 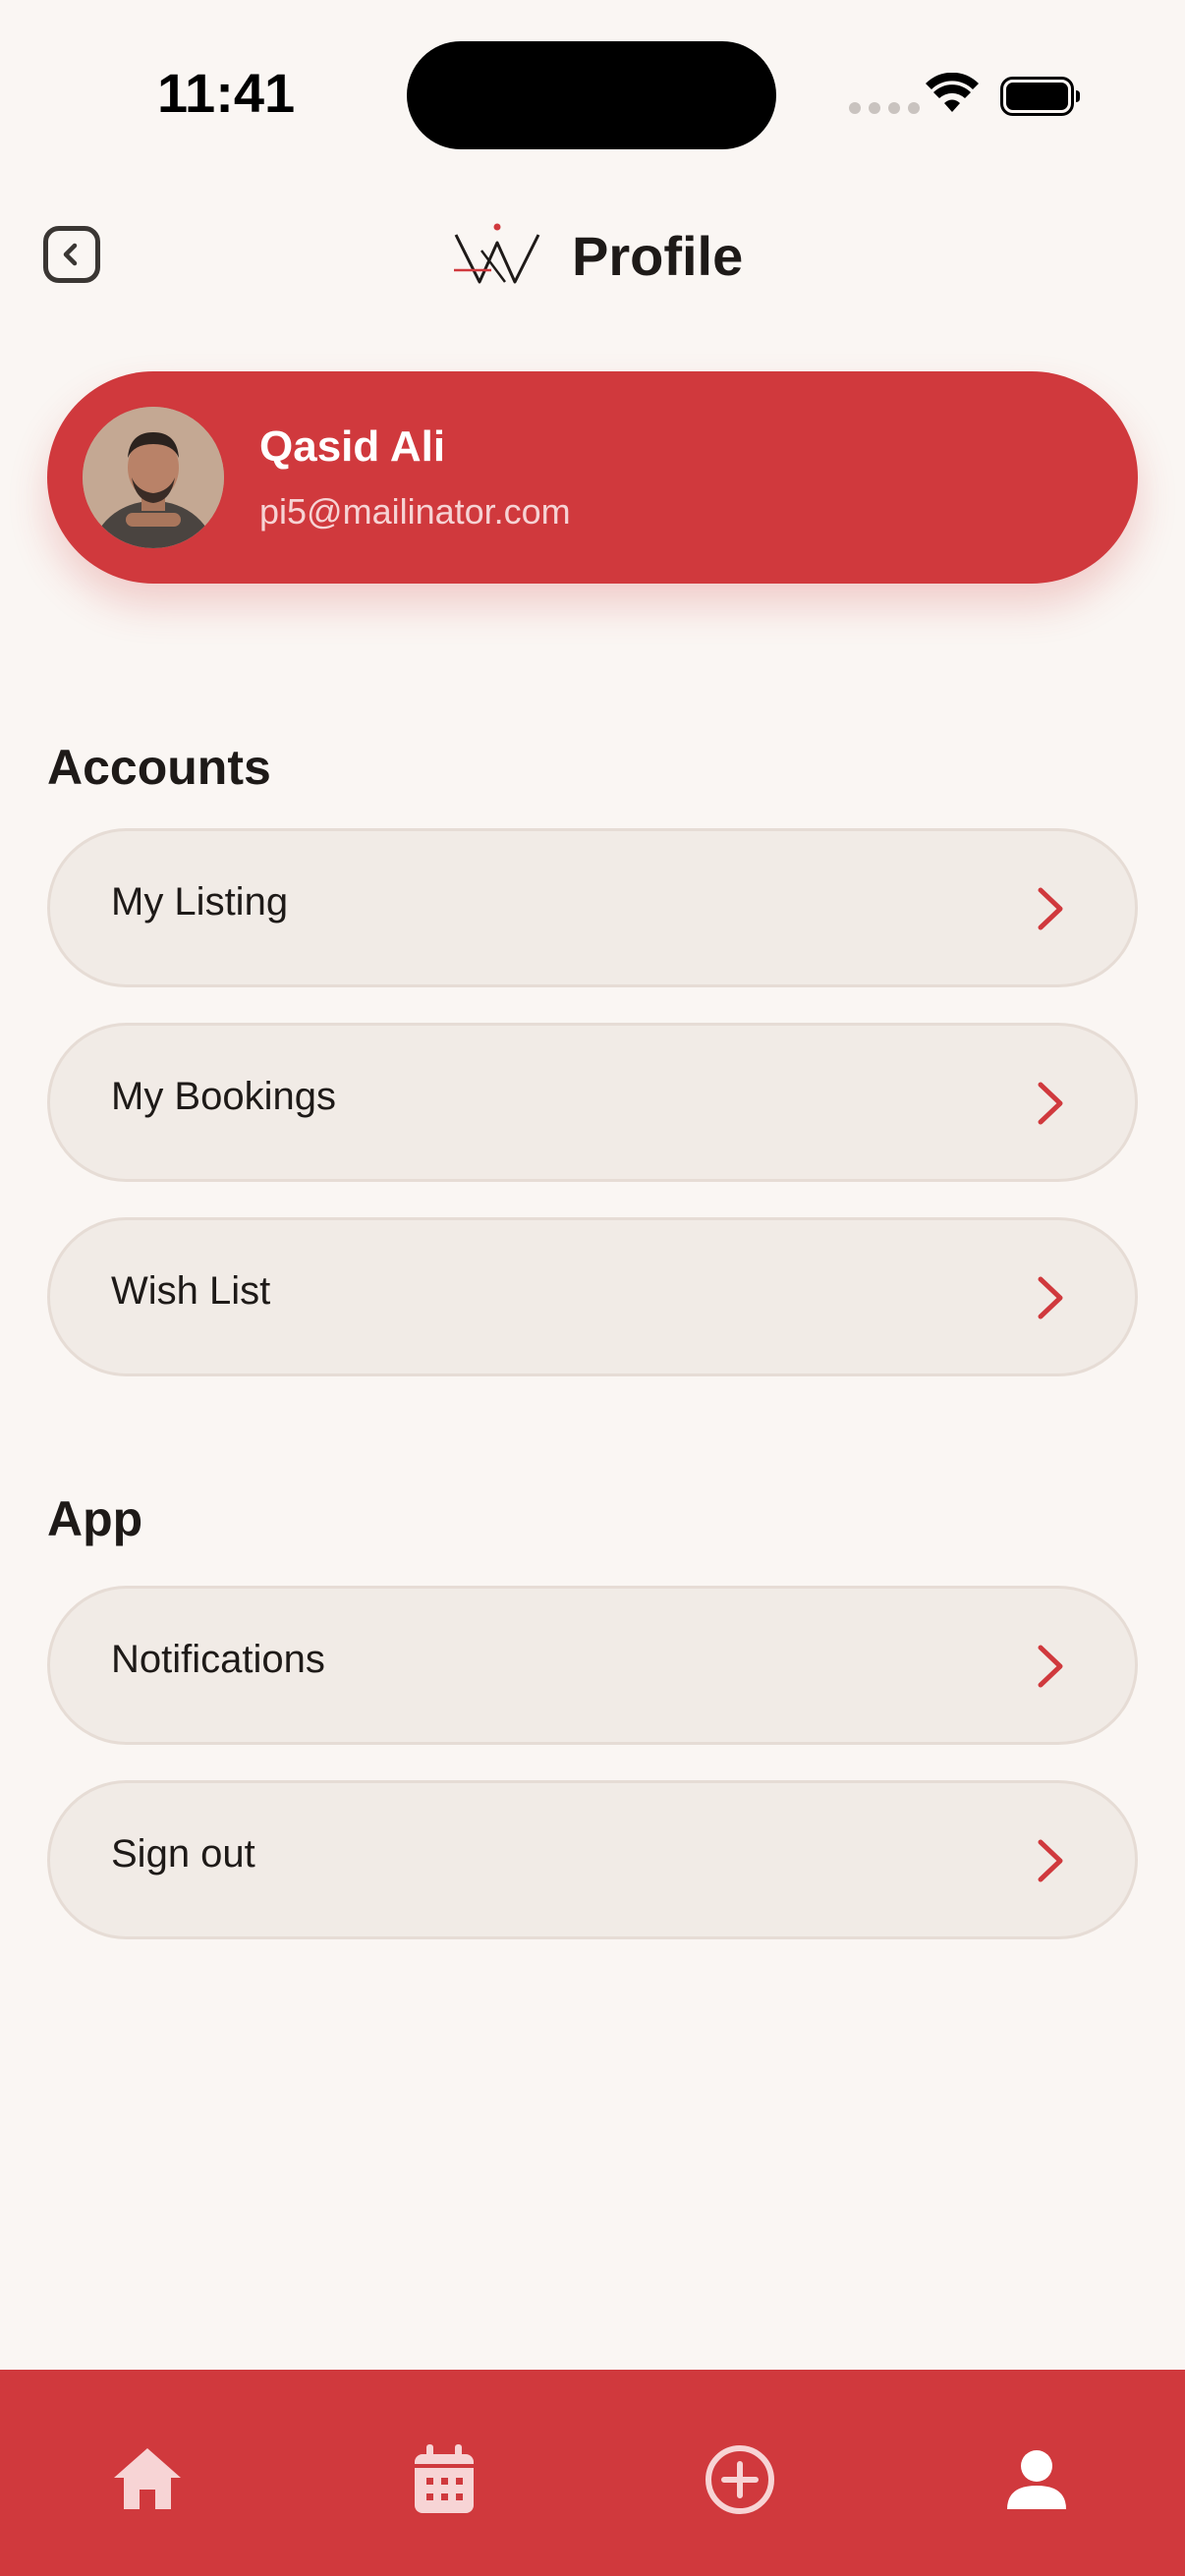 I want to click on nav-profile, so click(x=1037, y=2479).